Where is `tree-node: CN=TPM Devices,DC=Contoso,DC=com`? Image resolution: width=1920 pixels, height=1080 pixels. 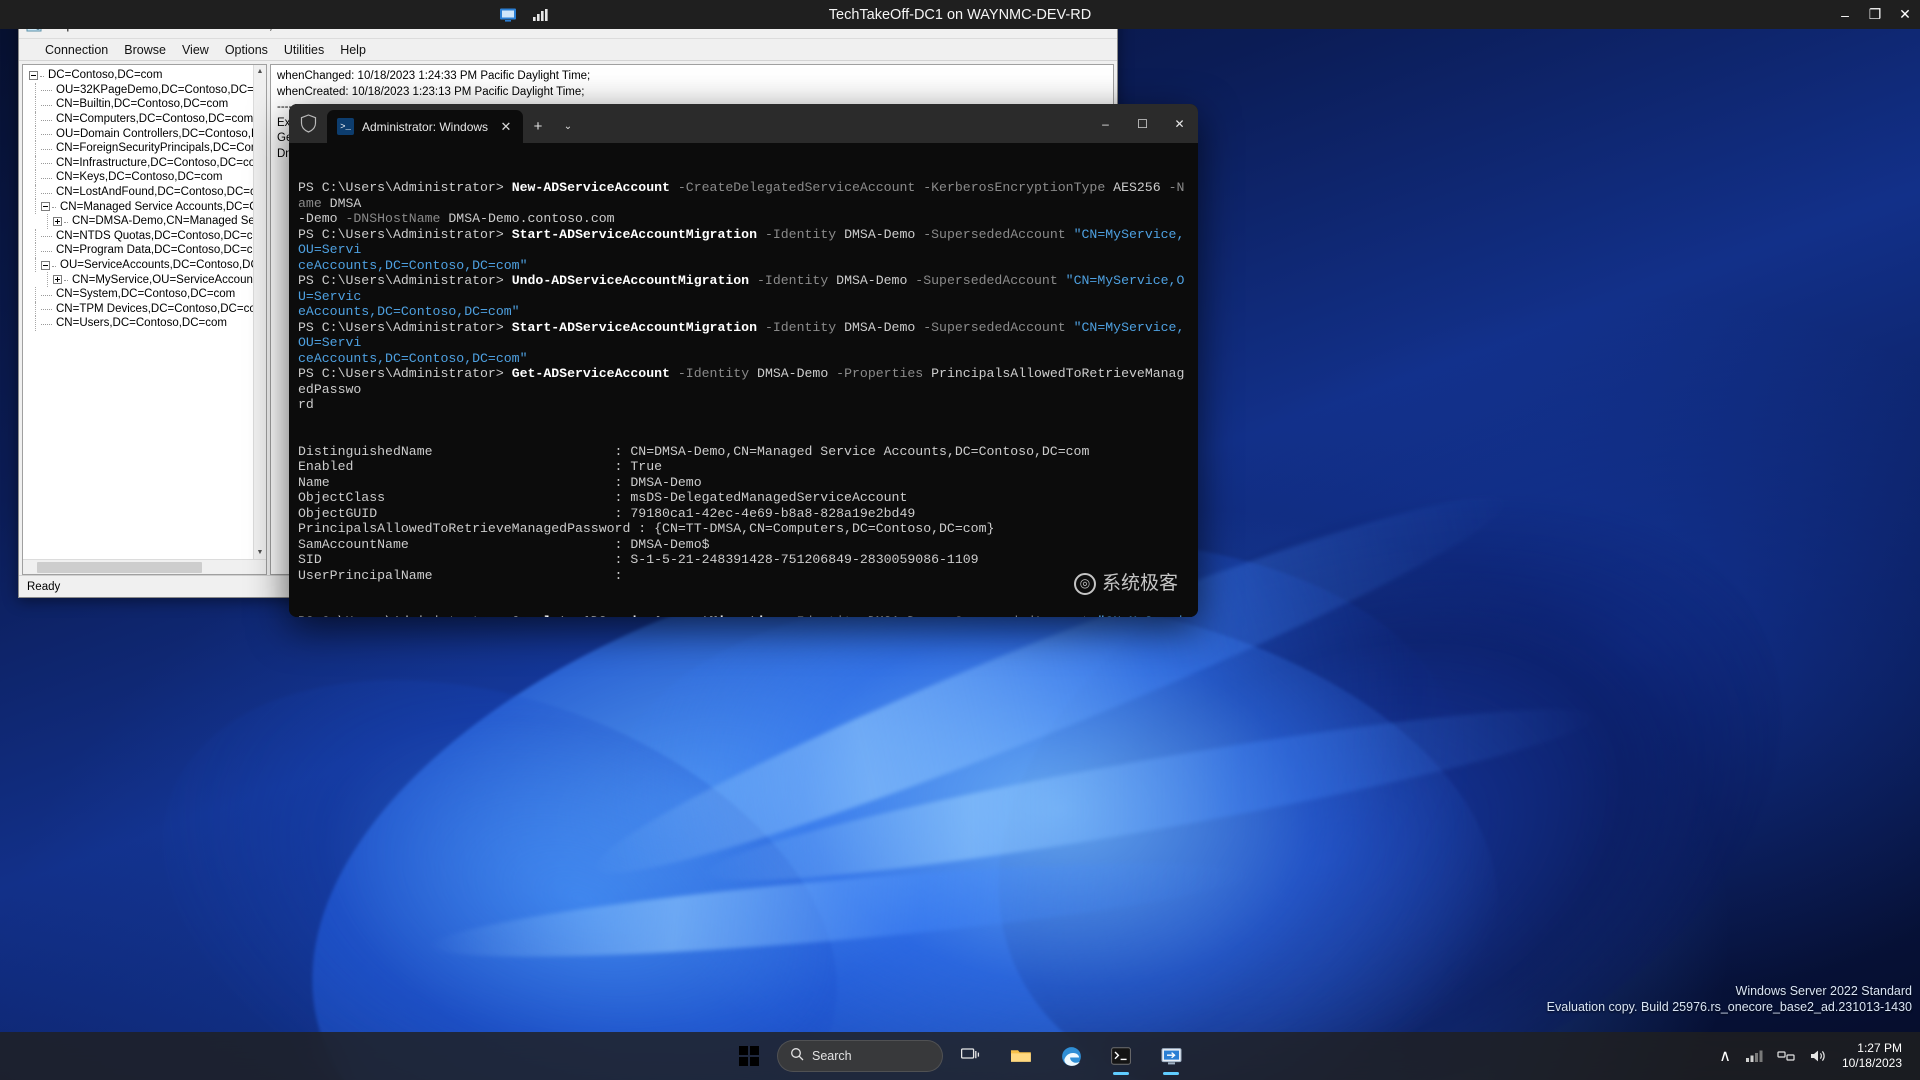 tree-node: CN=TPM Devices,DC=Contoso,DC=com is located at coordinates (139, 309).